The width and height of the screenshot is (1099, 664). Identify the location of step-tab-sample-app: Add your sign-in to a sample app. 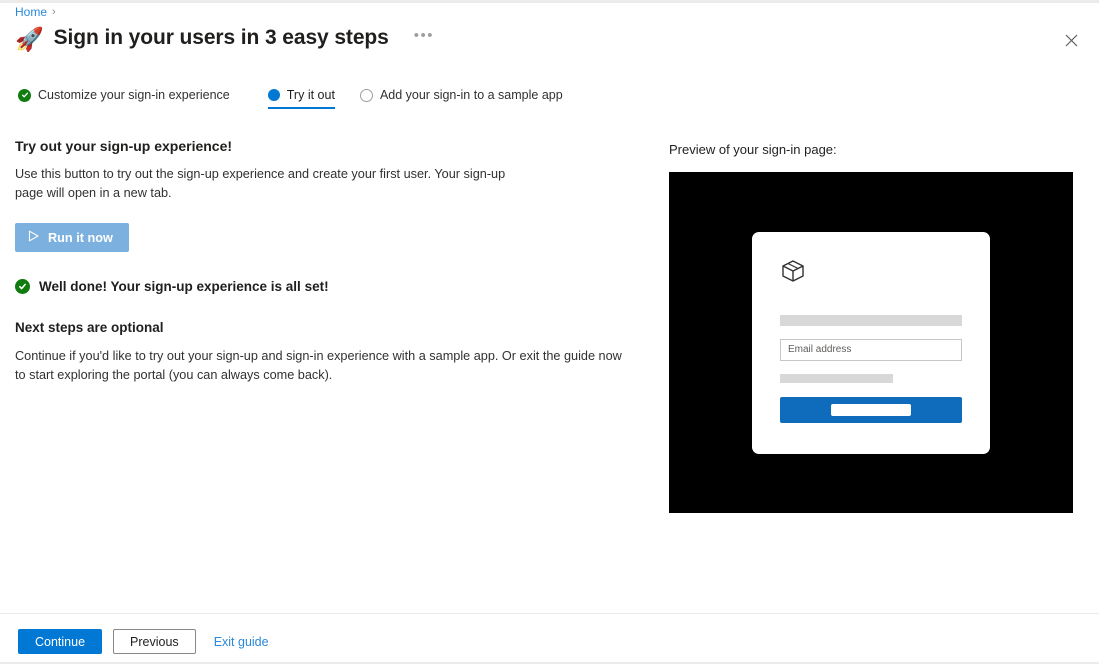
(461, 98).